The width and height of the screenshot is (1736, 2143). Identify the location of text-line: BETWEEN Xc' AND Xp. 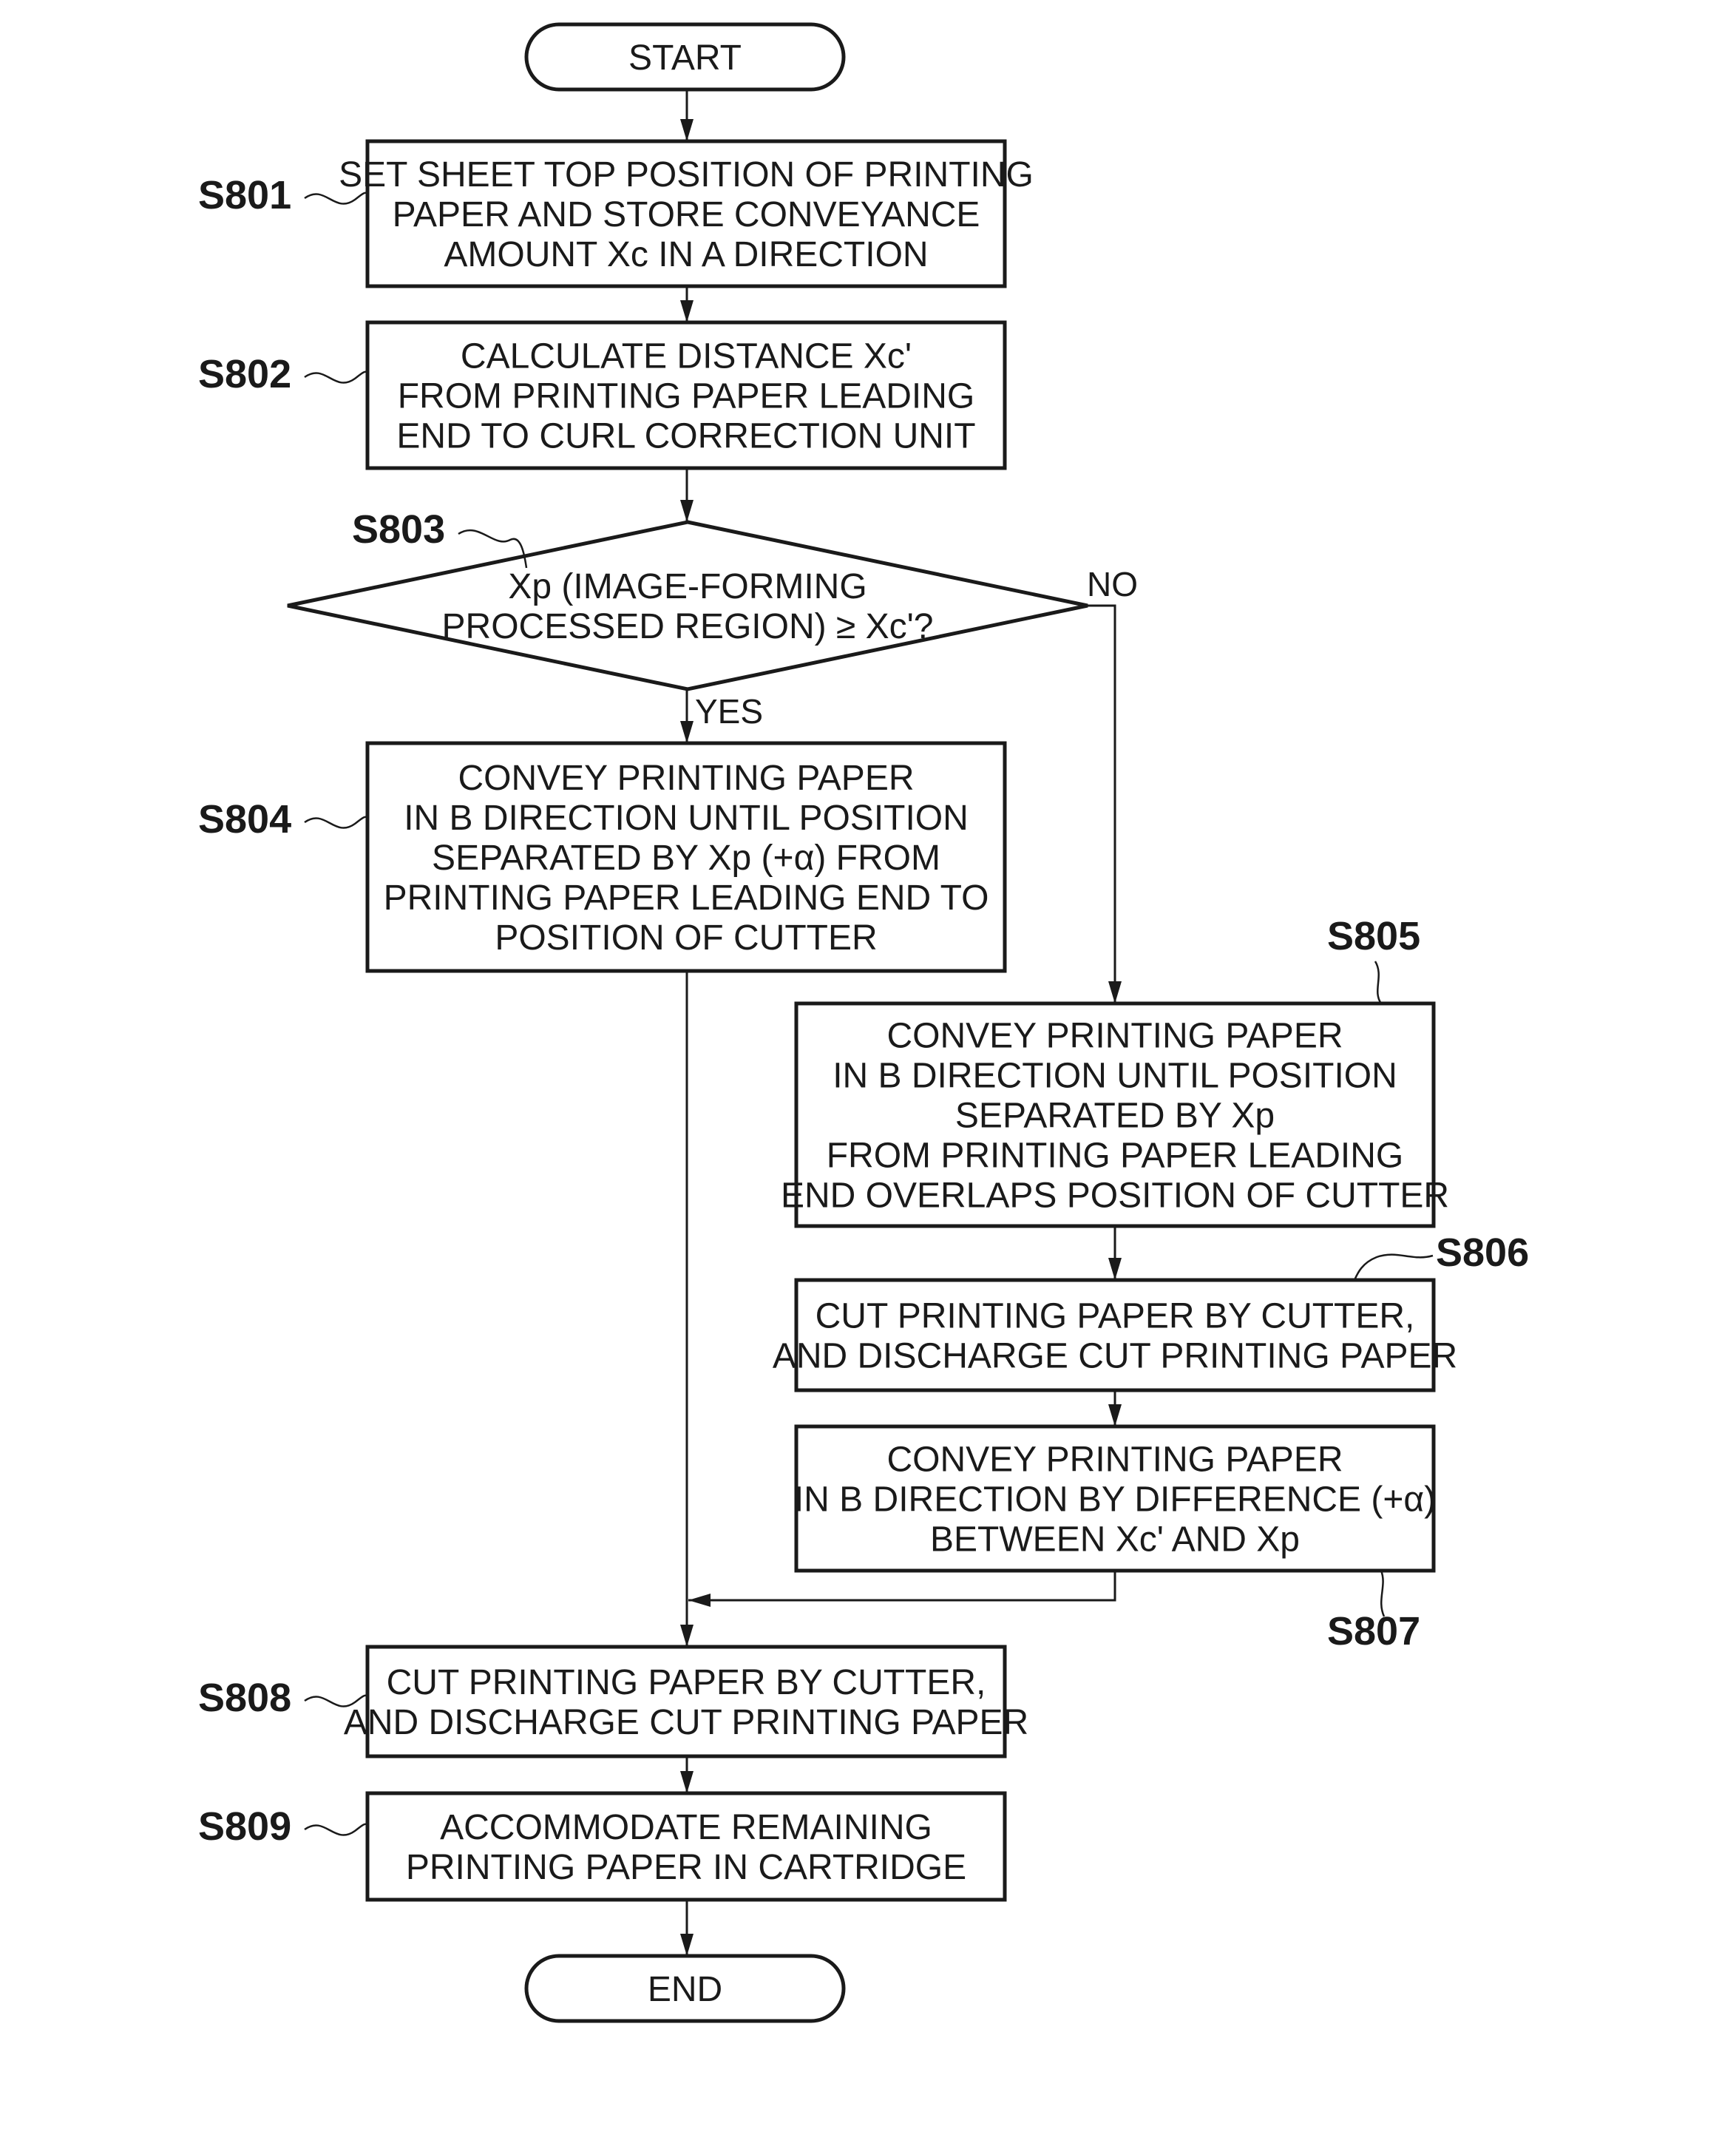
(1115, 1540).